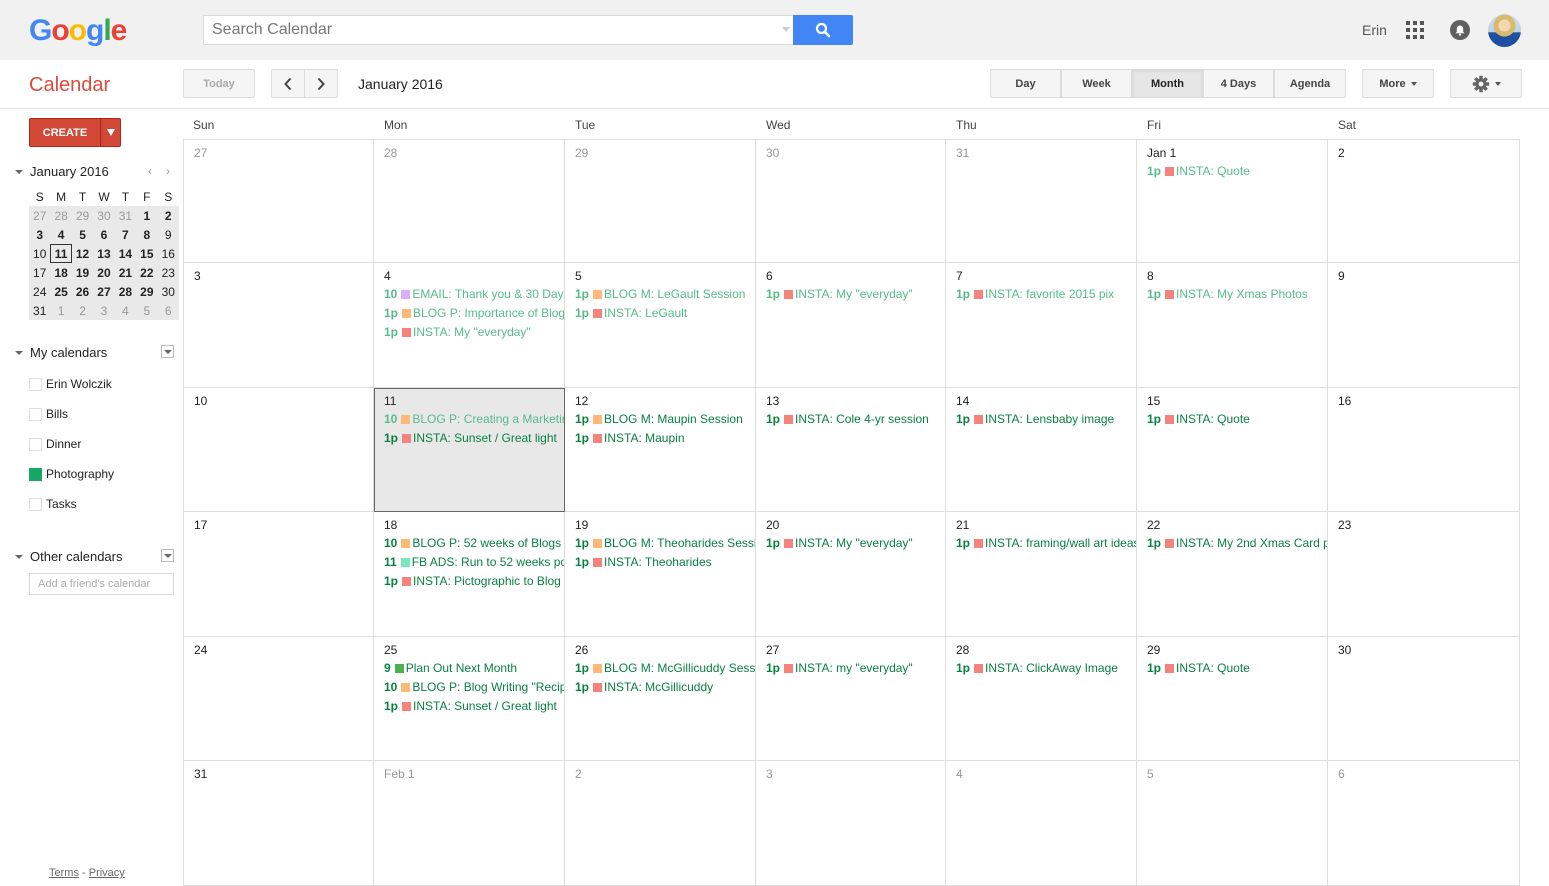  Describe the element at coordinates (1232, 325) in the screenshot. I see `day-cell: 8 1p INSTA: My Xmas Photos` at that location.